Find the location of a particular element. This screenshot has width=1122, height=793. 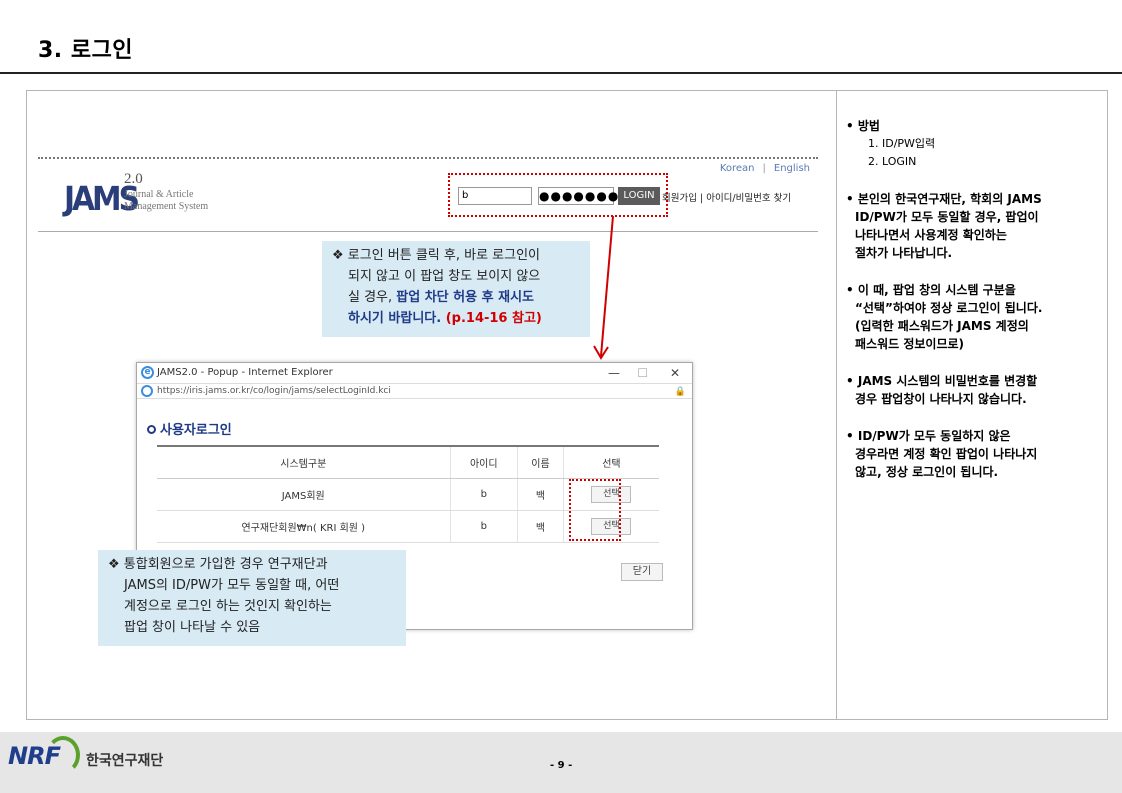

jams-subtitle-line1: Journal & Article is located at coordinates (159, 194).